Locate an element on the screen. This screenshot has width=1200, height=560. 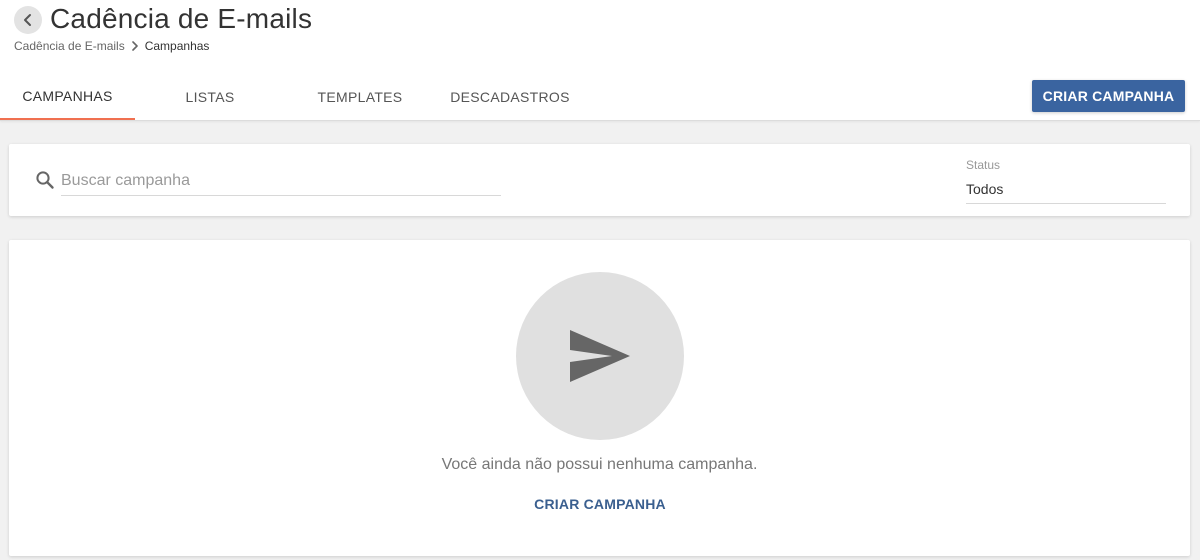
tab-descadastros: DESCADASTROS is located at coordinates (510, 96).